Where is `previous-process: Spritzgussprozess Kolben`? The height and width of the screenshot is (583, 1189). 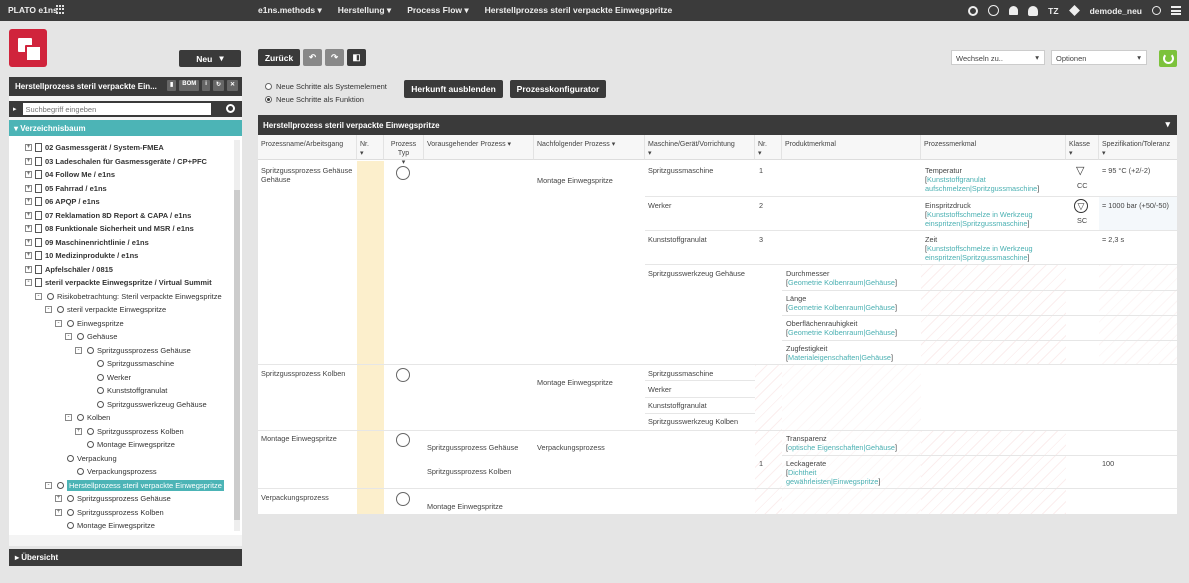
previous-process: Spritzgussprozess Kolben is located at coordinates (469, 471).